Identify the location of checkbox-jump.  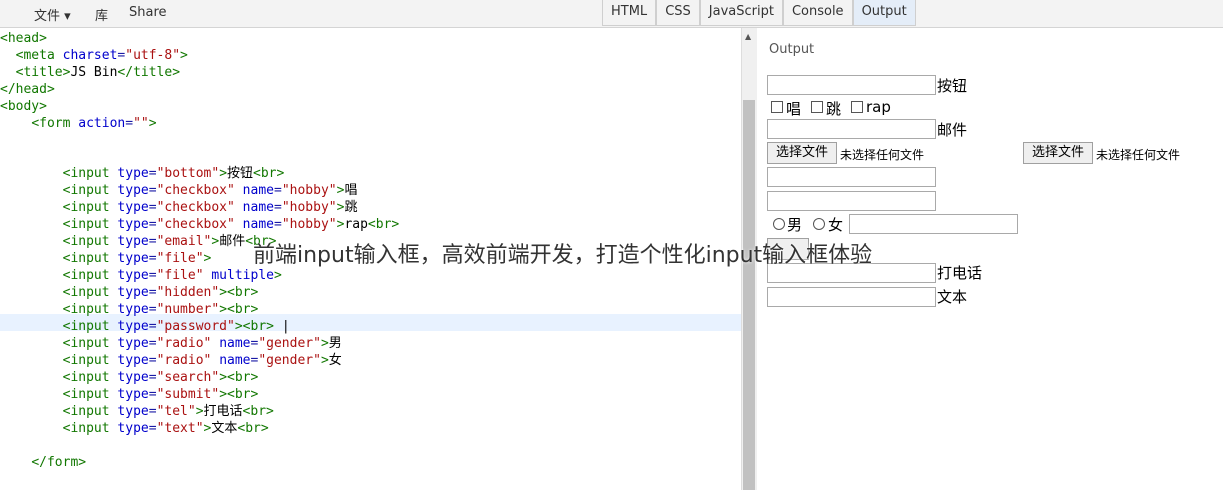
(817, 107).